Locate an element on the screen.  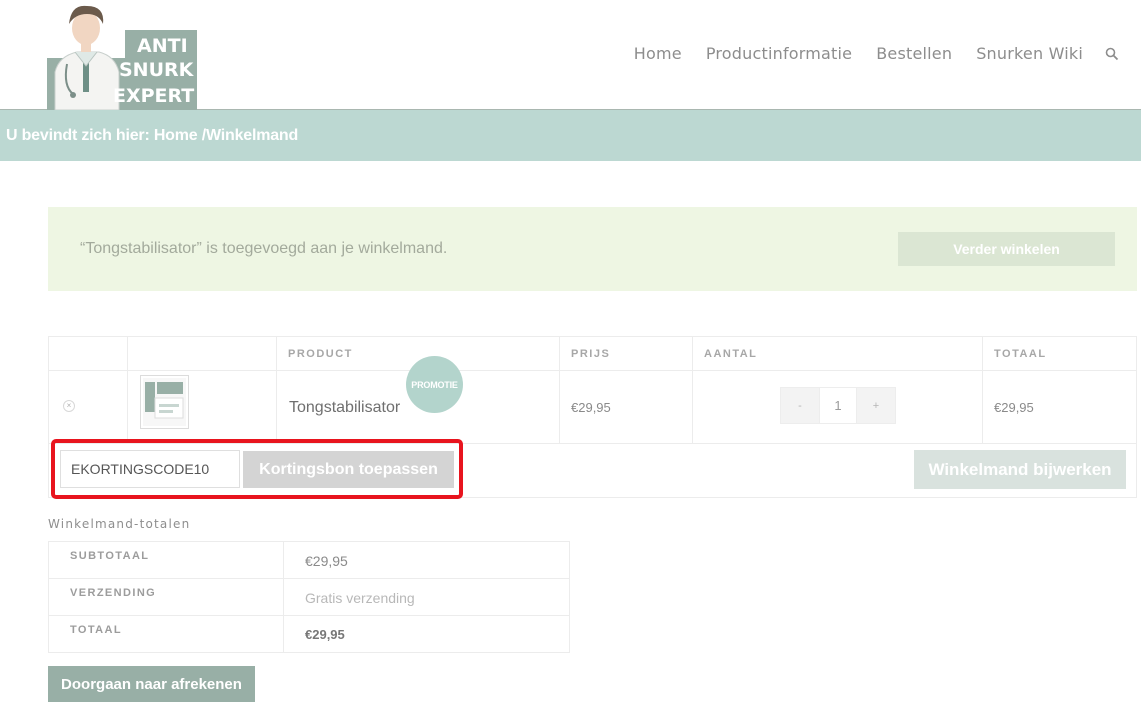
product-thumbnail is located at coordinates (164, 402).